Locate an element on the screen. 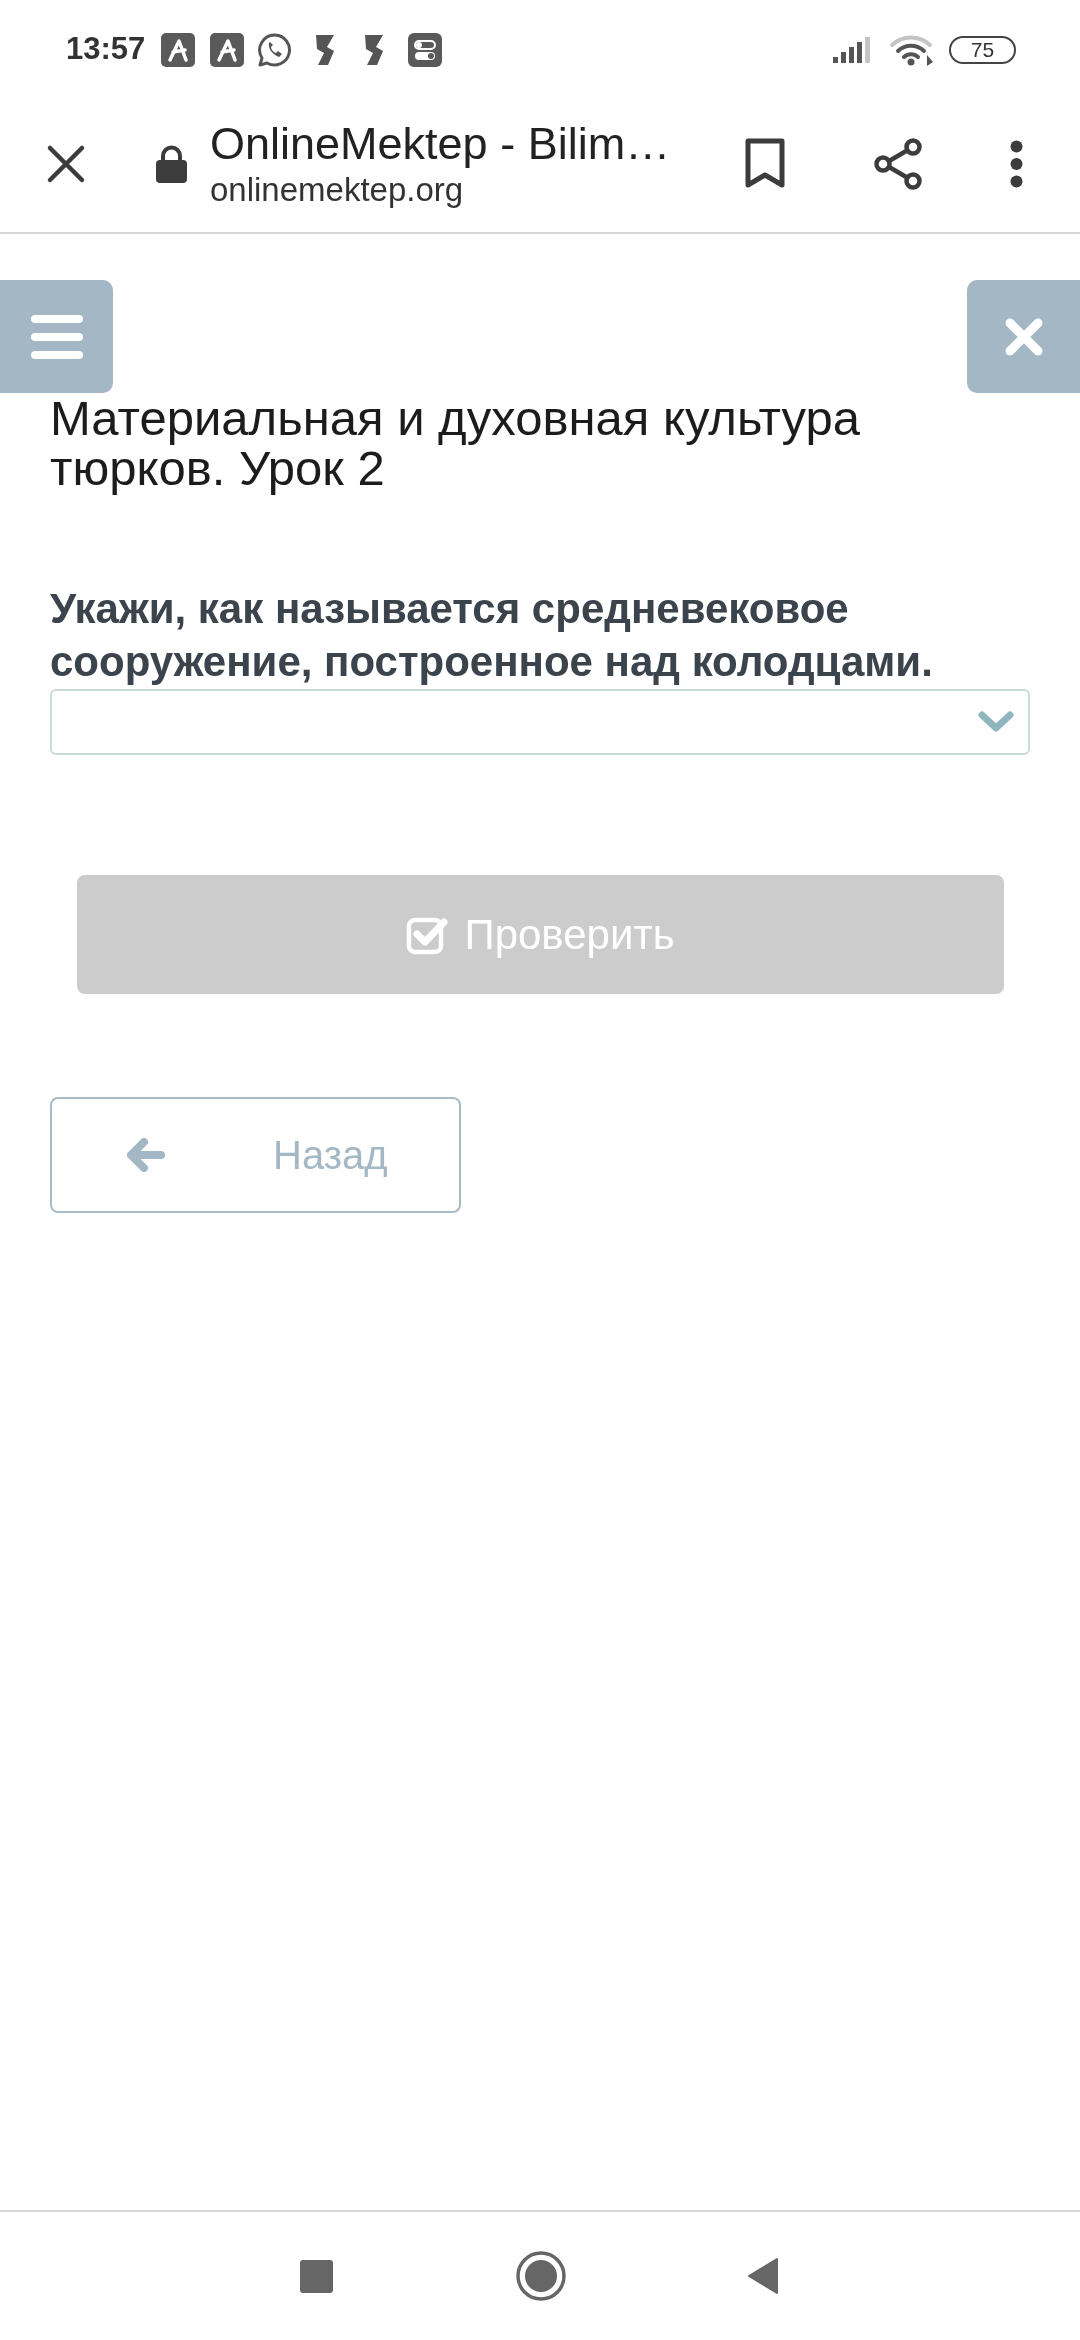 This screenshot has width=1080, height=2340. share-icon is located at coordinates (898, 163).